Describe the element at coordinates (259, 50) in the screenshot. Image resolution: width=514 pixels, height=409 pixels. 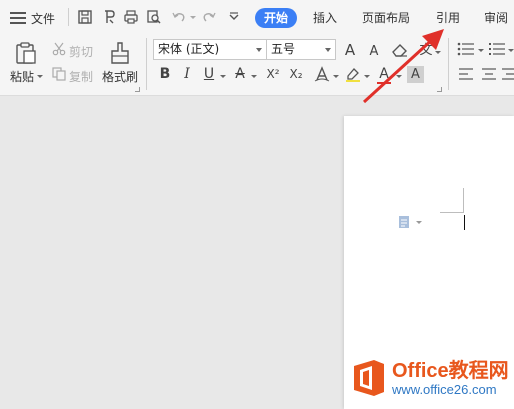
I see `font-name-dropdown-icon` at that location.